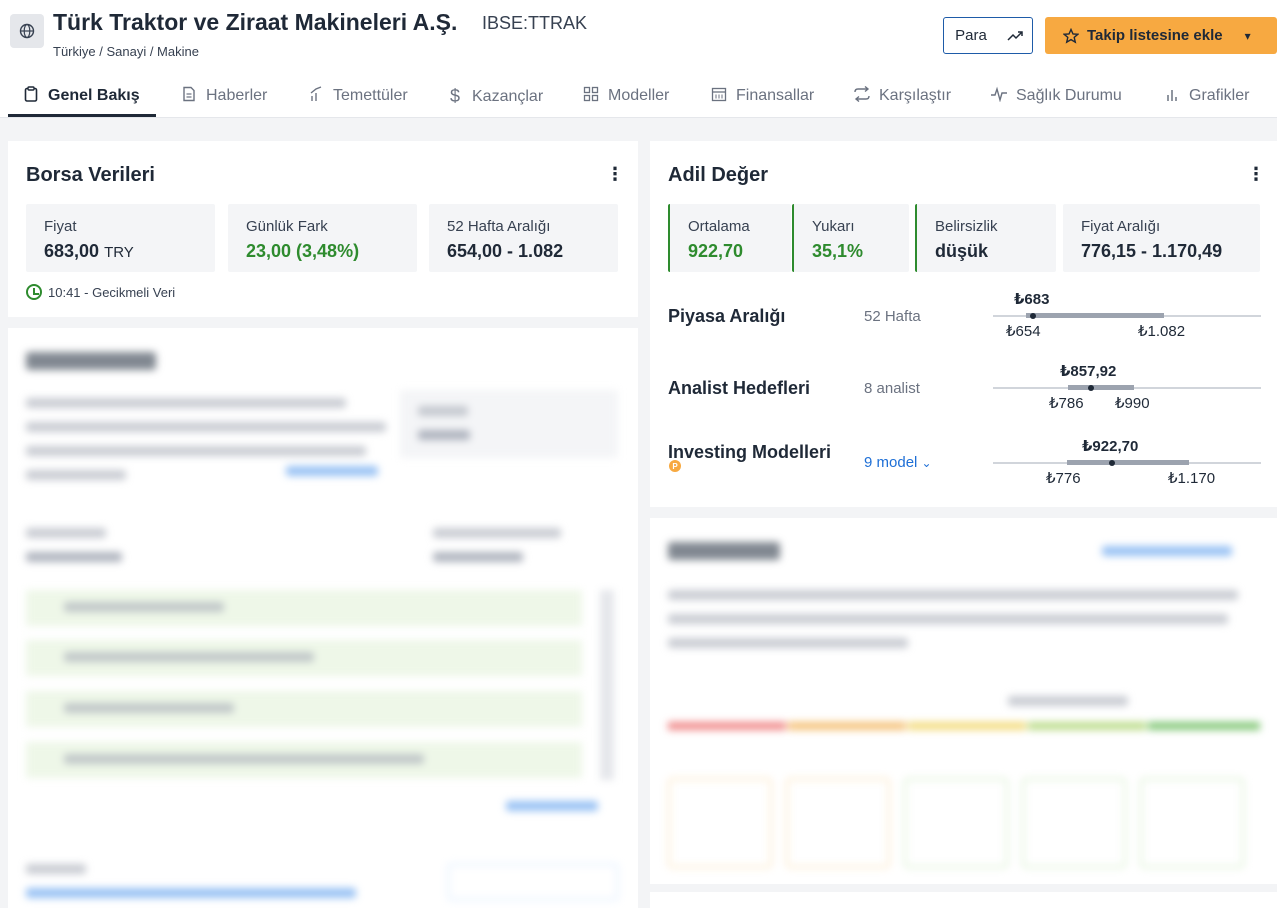 This screenshot has height=908, width=1277. What do you see at coordinates (898, 462) in the screenshot?
I see `models-dropdown: 9 model ⌄` at bounding box center [898, 462].